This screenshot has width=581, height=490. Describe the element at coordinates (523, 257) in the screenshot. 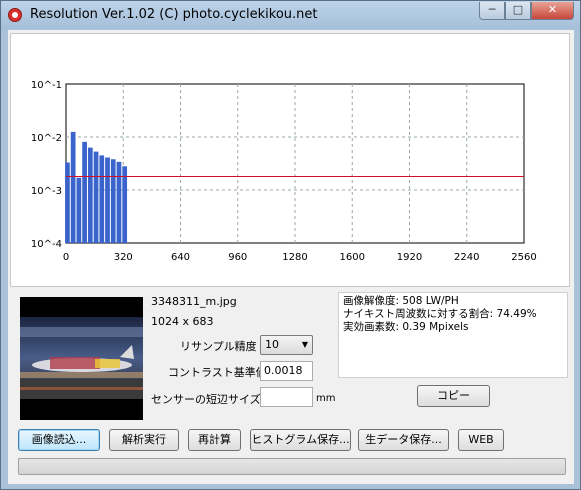

I see `x-tick-label: 2560` at that location.